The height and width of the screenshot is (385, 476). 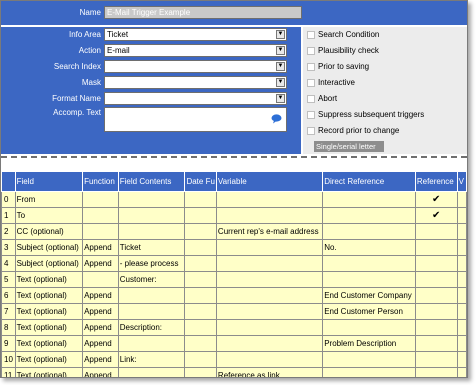 I want to click on table-cell: - please process, so click(x=151, y=263).